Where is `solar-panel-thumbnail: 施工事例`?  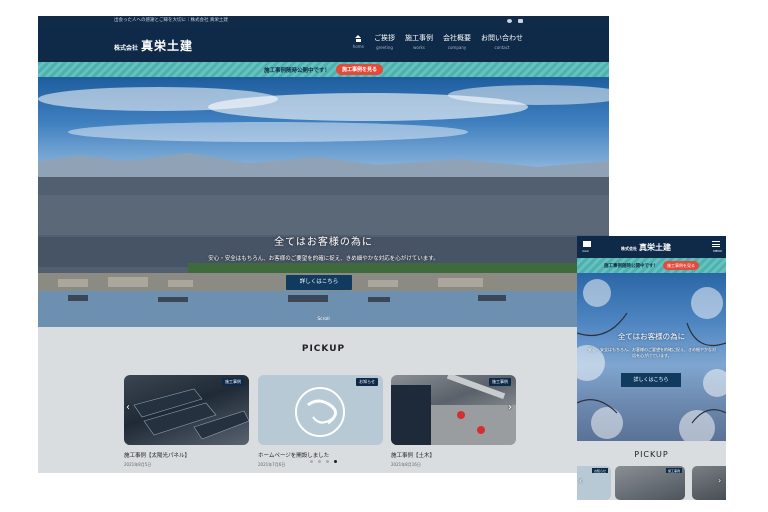 solar-panel-thumbnail: 施工事例 is located at coordinates (186, 410).